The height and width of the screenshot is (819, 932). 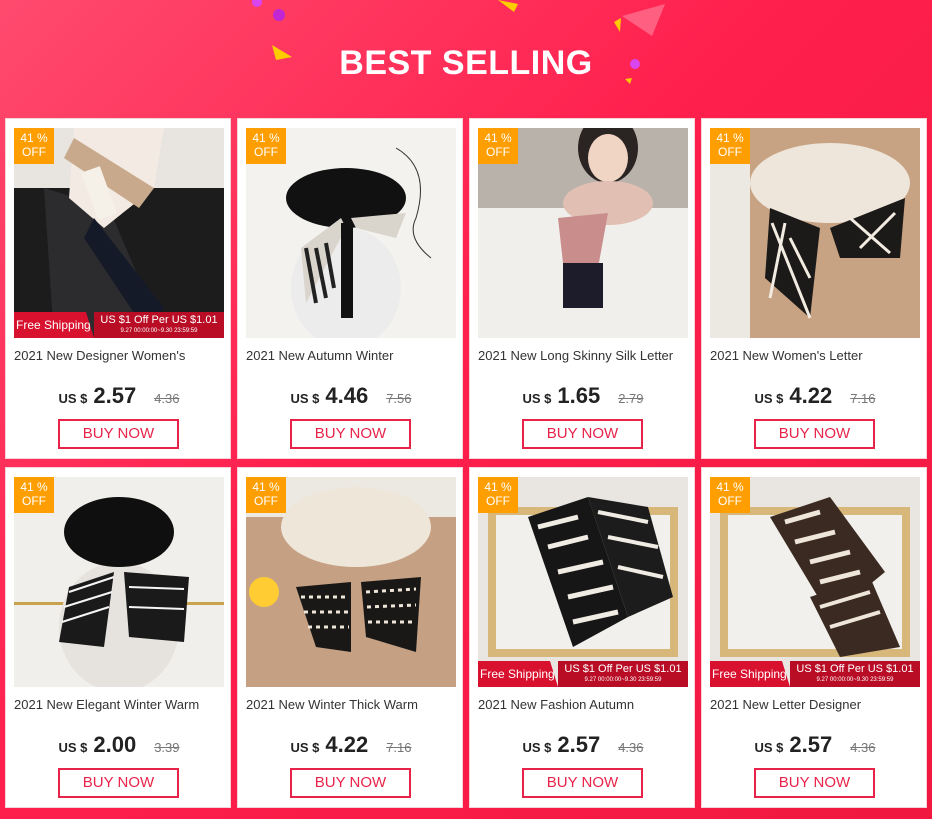 I want to click on price-row: US $ 2.00 3.39, so click(x=119, y=747).